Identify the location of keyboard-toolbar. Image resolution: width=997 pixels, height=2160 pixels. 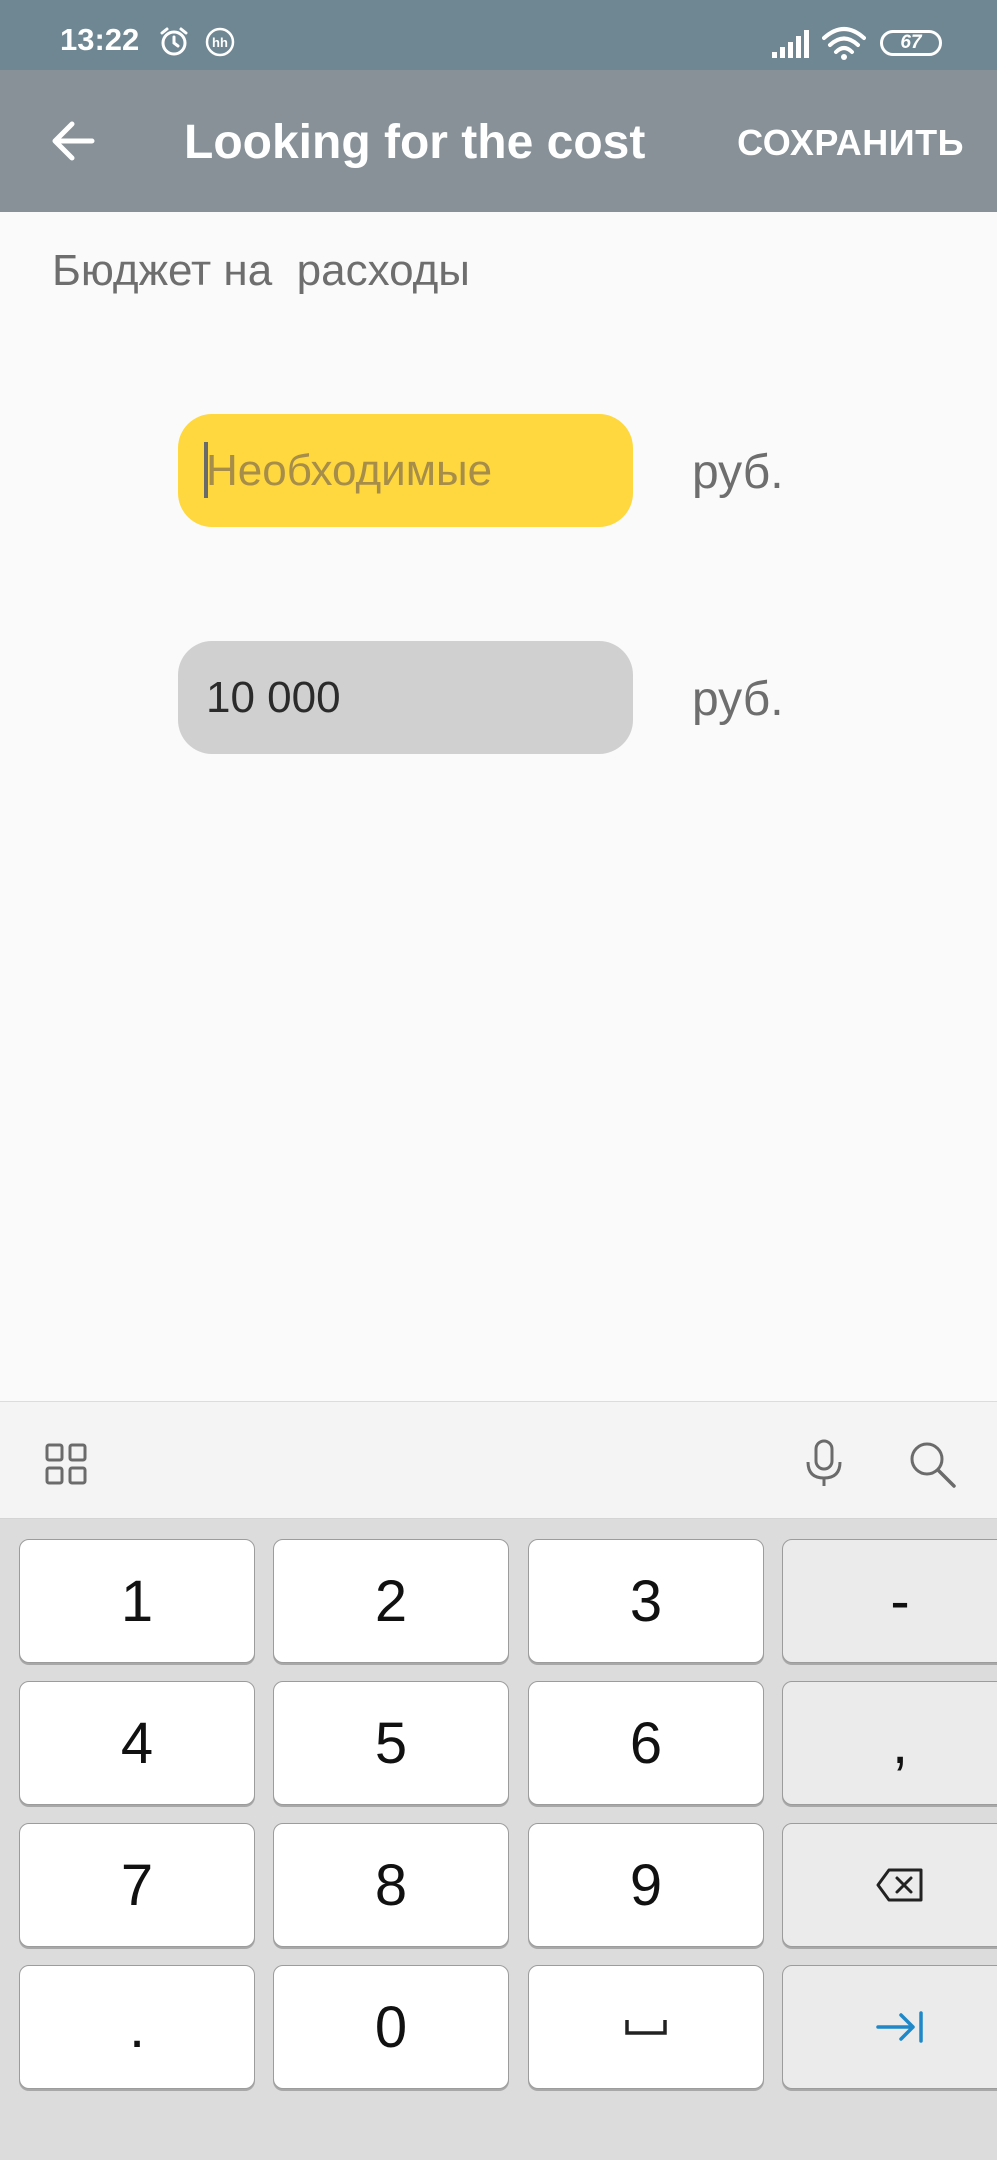
(498, 1460).